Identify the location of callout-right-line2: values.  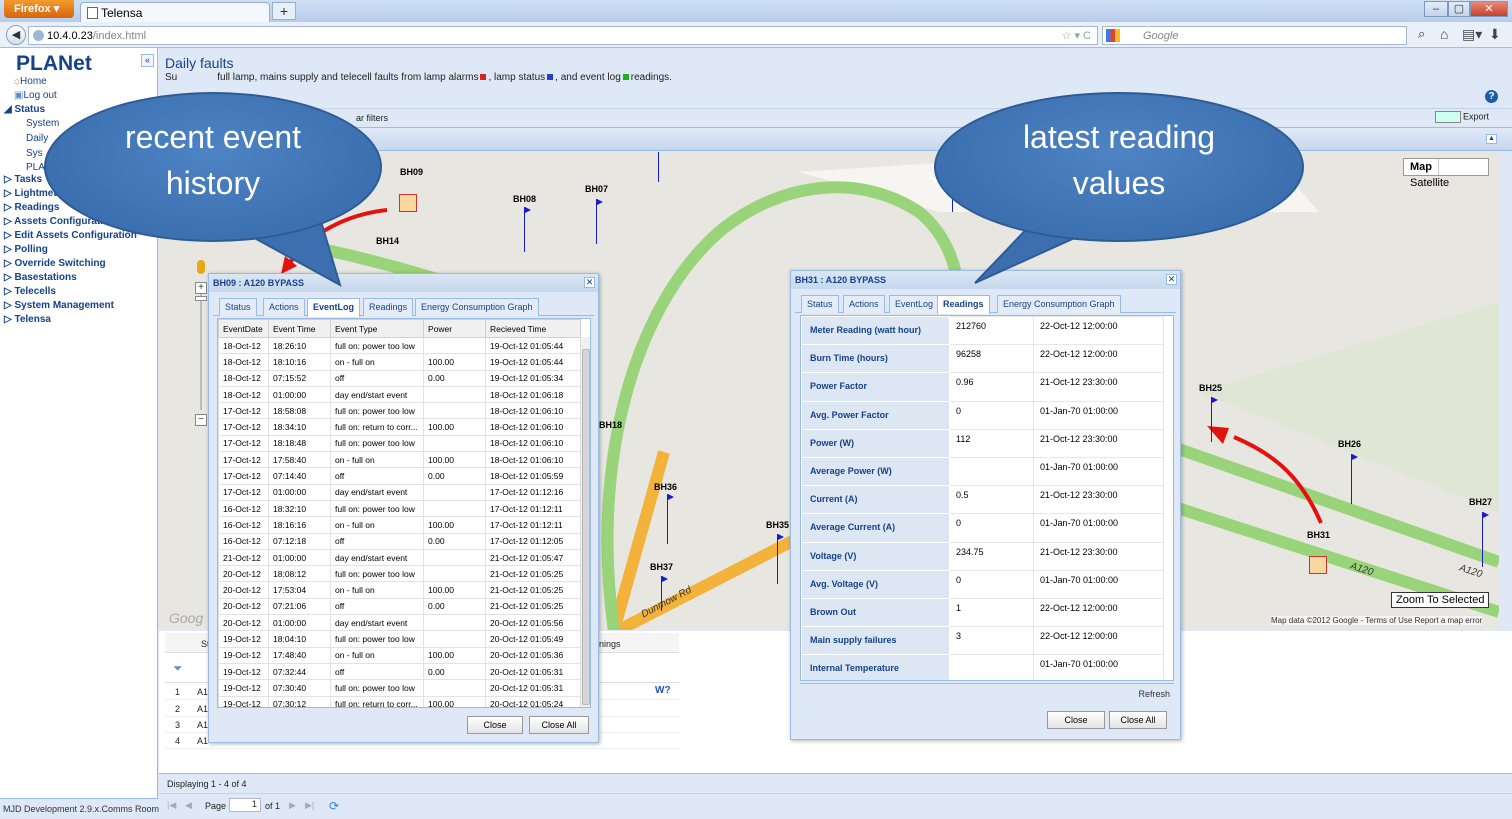
(1119, 183).